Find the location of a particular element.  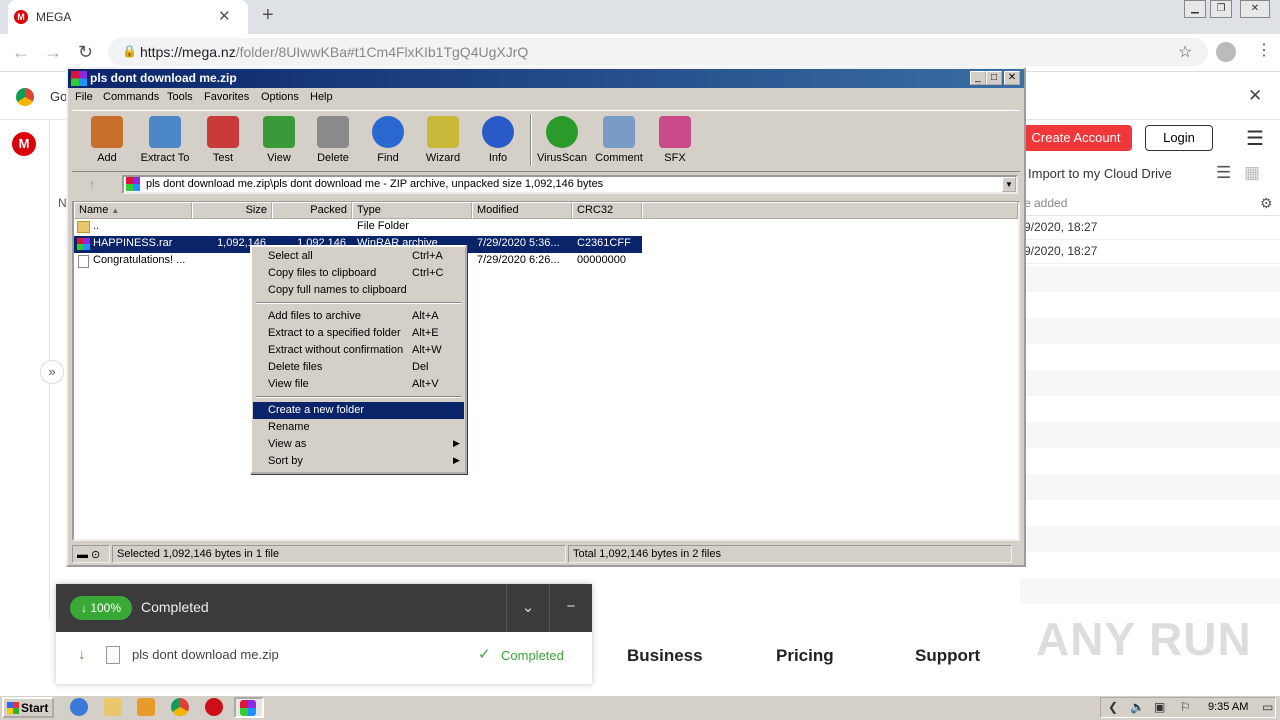

drive-icons: ▬ ⊙ is located at coordinates (91, 554).